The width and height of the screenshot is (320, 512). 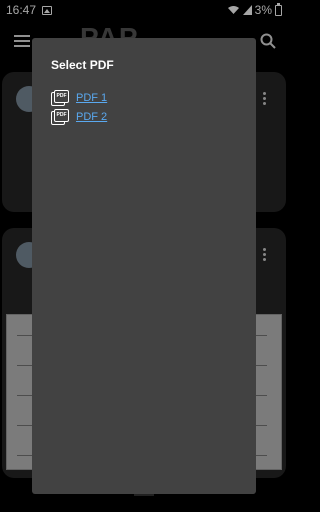 I want to click on pdf-item-2: PDF PDF 2, so click(x=79, y=117).